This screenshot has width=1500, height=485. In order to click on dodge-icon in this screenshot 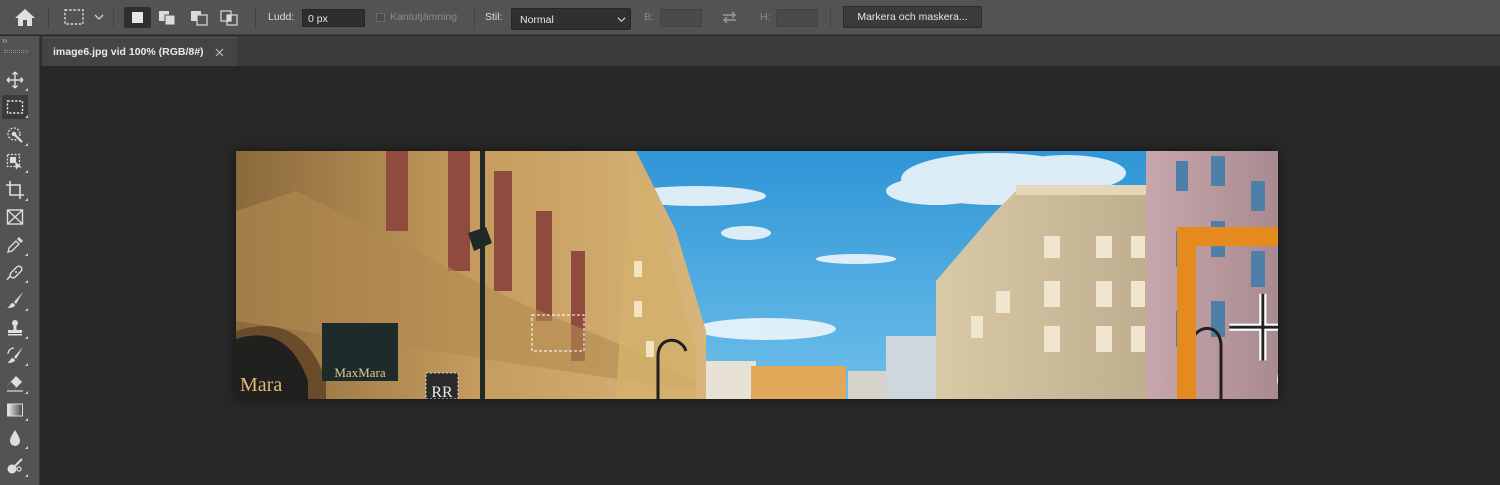, I will do `click(15, 466)`.